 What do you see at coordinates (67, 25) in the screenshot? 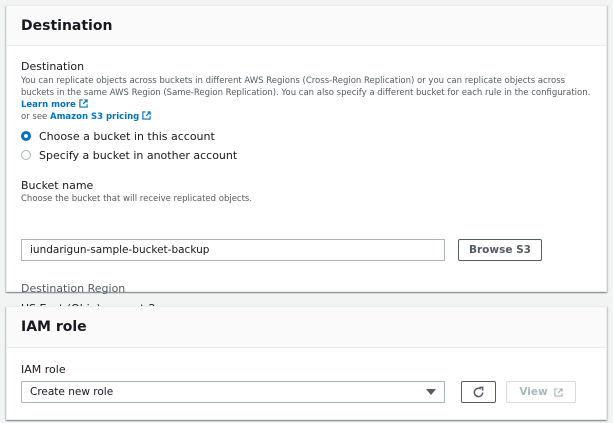
I see `destination-title: Destination` at bounding box center [67, 25].